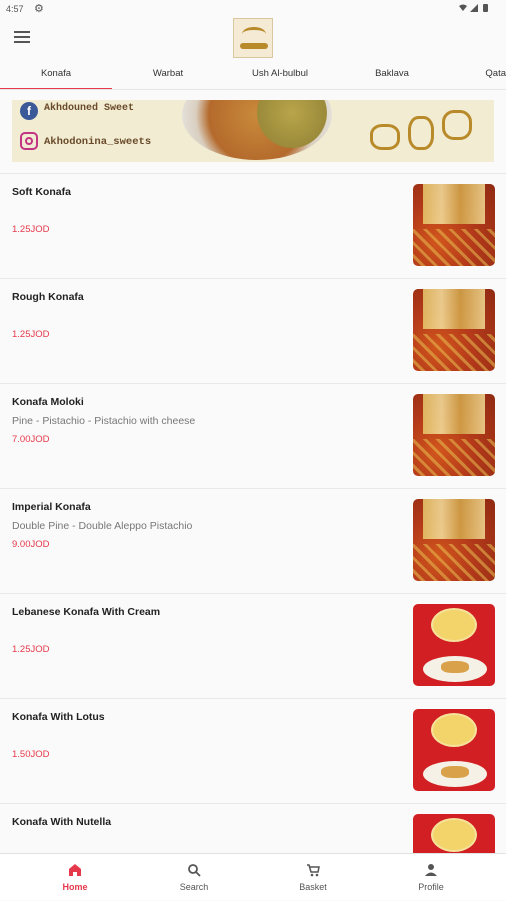 The height and width of the screenshot is (901, 506). What do you see at coordinates (39, 9) in the screenshot?
I see `settings-gear-icon: ⚙` at bounding box center [39, 9].